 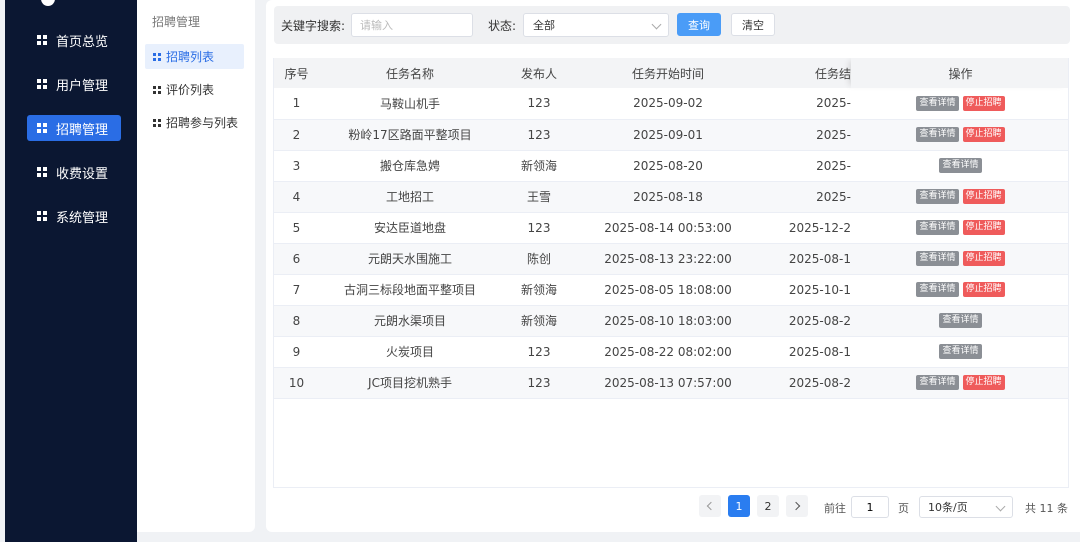 I want to click on cell-start-time: 2025-09-02, so click(x=668, y=103).